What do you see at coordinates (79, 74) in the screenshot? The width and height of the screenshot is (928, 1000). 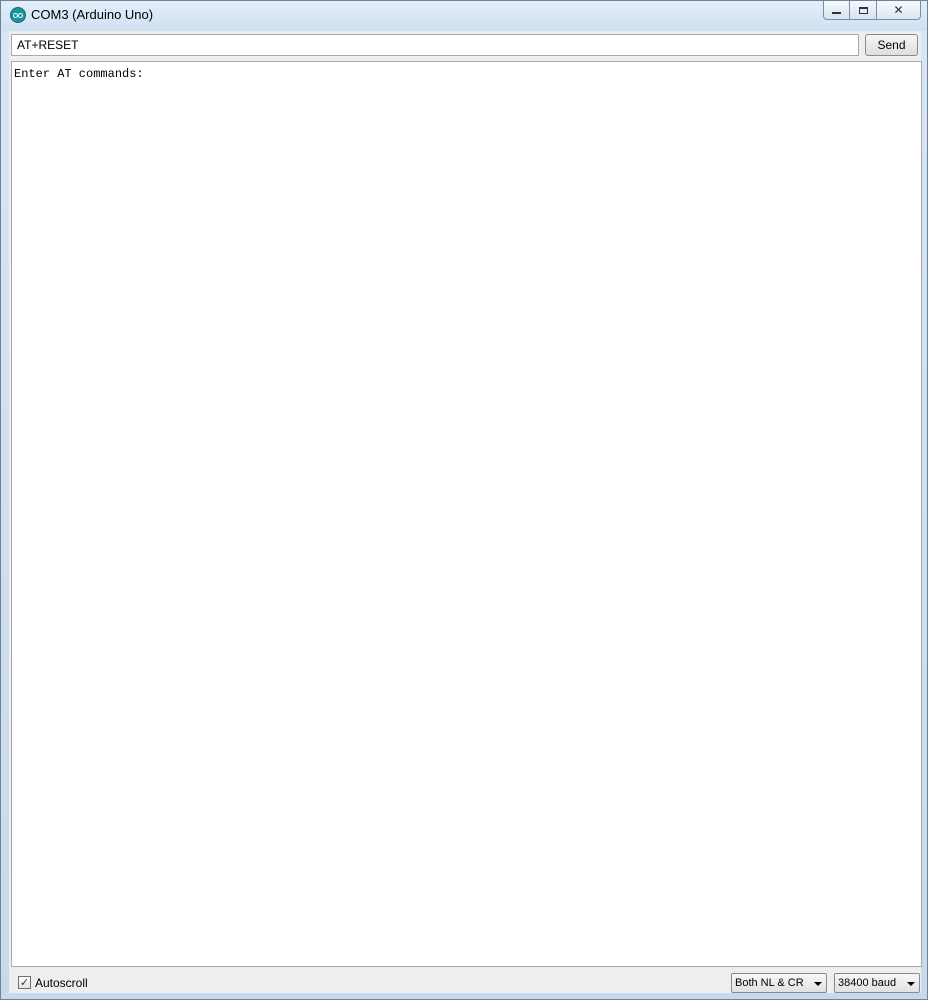 I see `serial-output-text: Enter AT commands:` at bounding box center [79, 74].